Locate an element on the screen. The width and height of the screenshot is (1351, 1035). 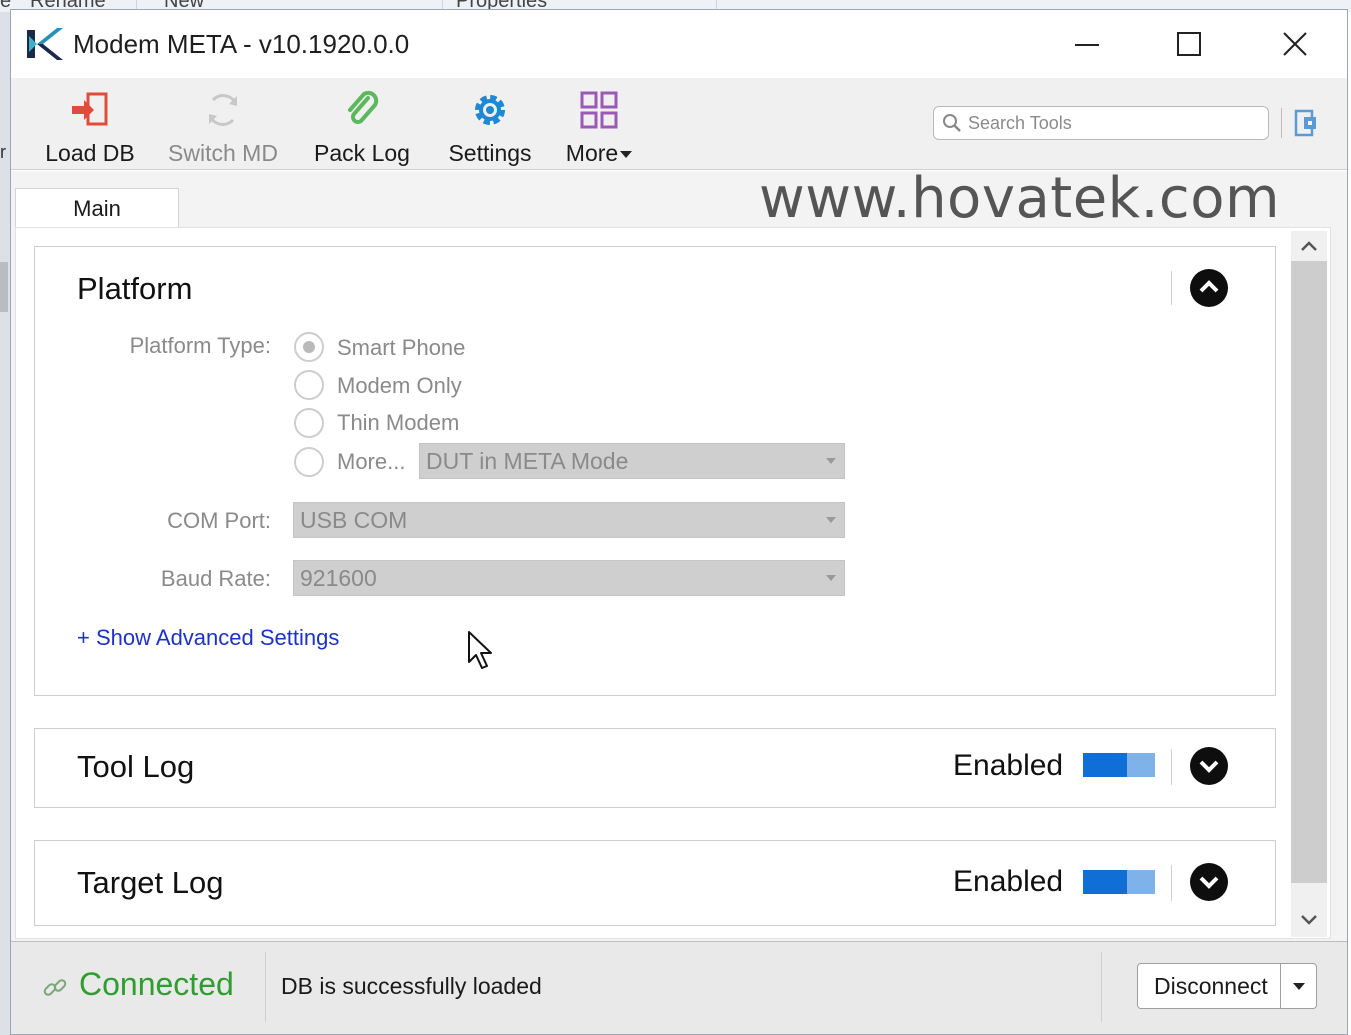
tool-log-title: Tool Log is located at coordinates (136, 766).